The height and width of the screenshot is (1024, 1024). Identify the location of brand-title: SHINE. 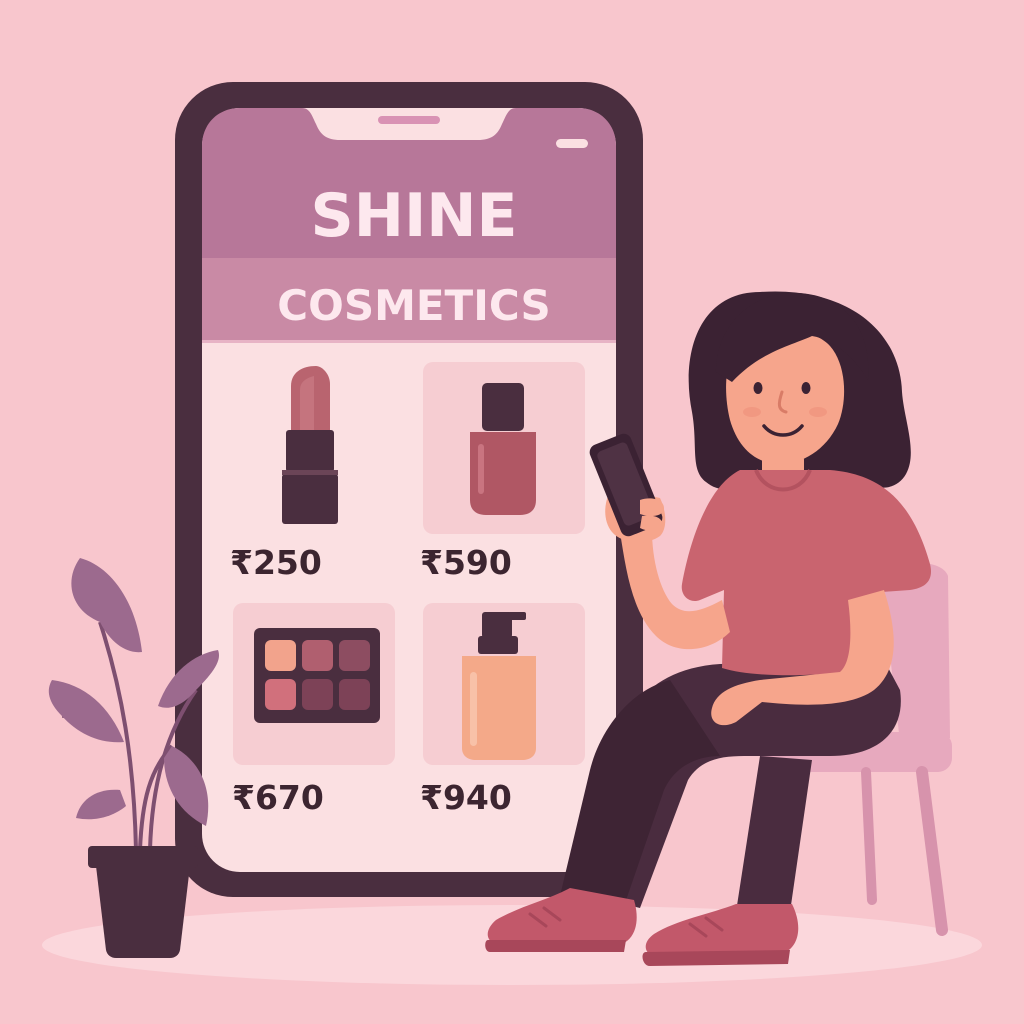
(414, 216).